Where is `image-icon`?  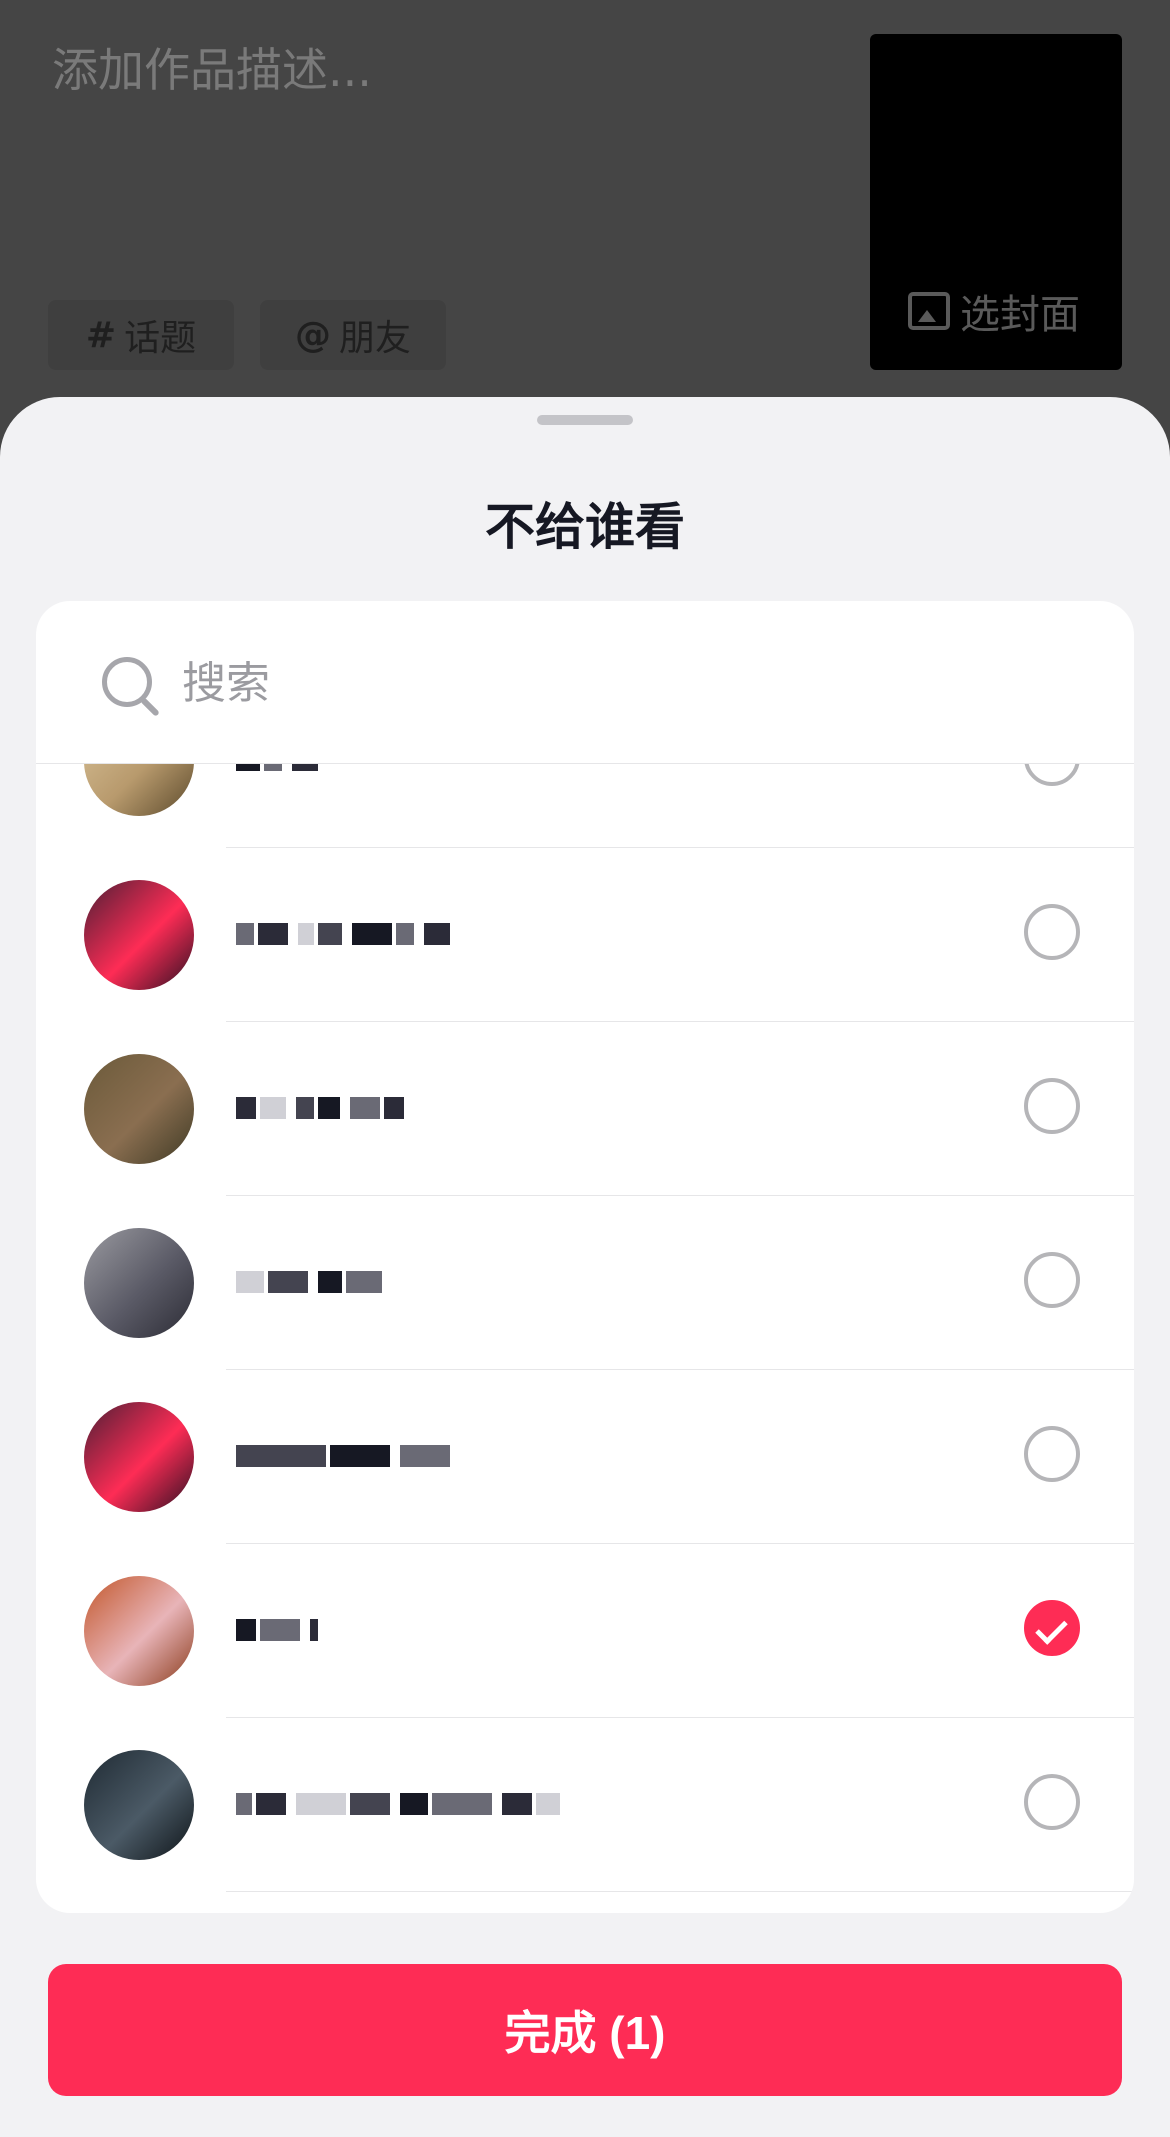 image-icon is located at coordinates (929, 311).